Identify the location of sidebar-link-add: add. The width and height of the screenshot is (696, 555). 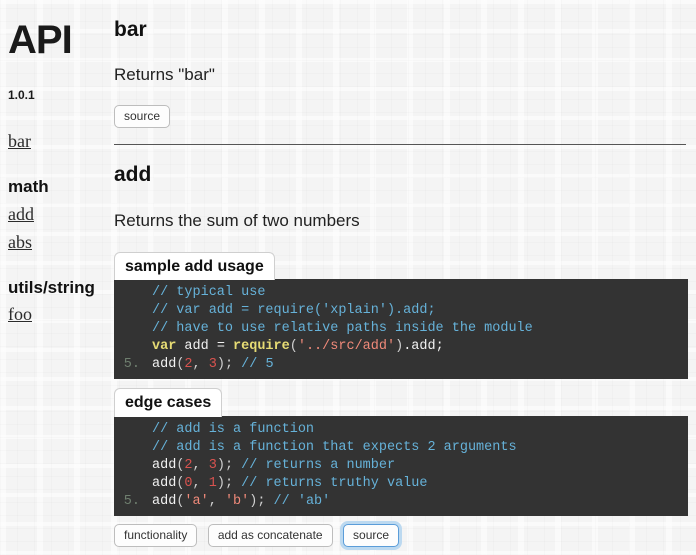
(58, 214).